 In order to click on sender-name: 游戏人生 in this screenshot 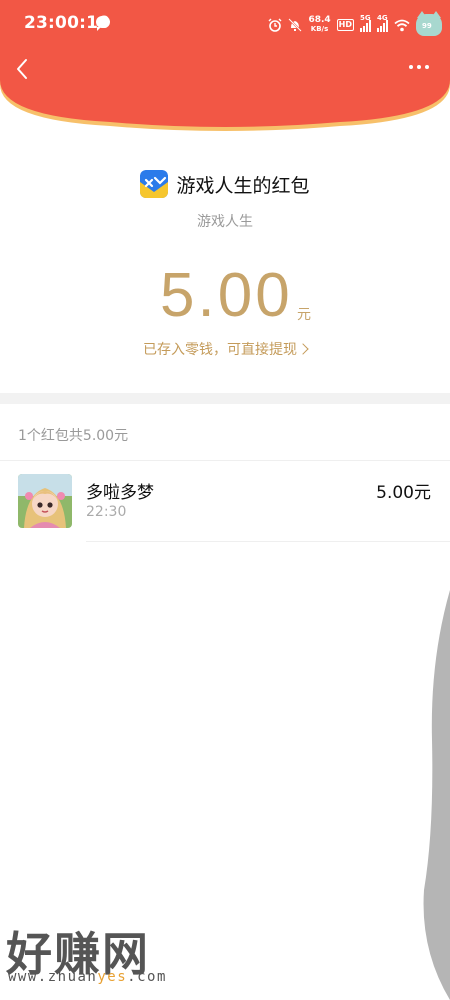, I will do `click(225, 222)`.